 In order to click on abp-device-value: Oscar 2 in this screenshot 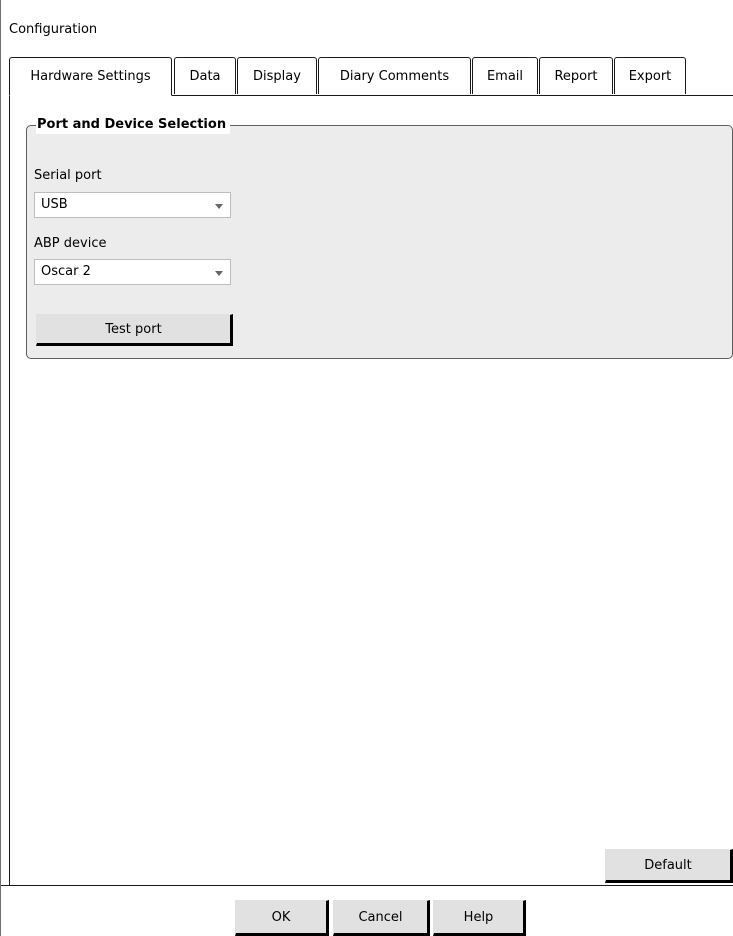, I will do `click(66, 271)`.